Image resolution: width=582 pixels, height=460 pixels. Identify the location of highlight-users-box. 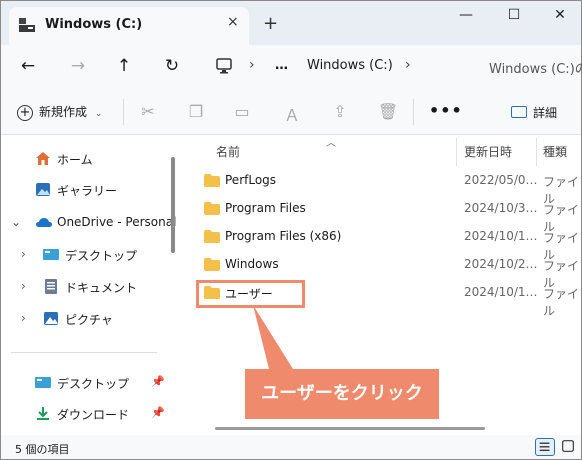
(250, 294).